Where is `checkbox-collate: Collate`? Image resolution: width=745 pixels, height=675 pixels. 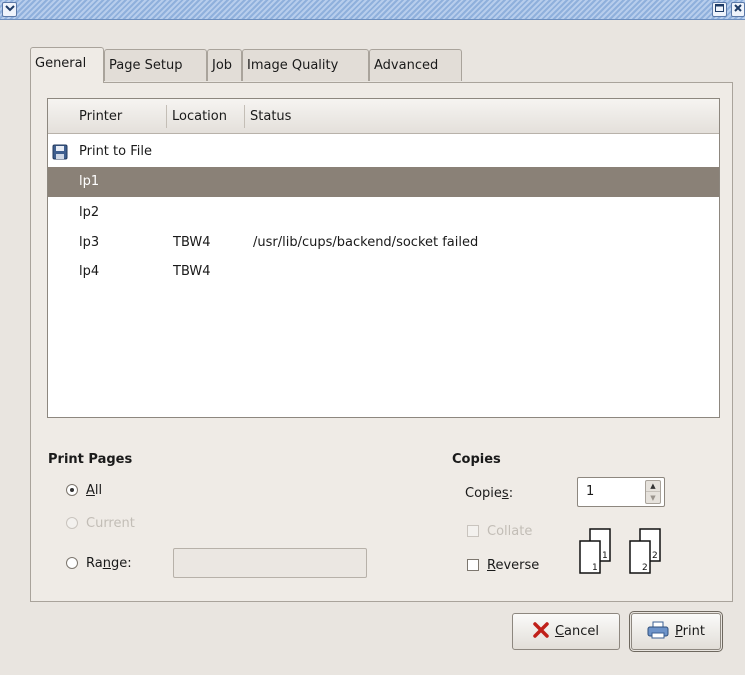 checkbox-collate: Collate is located at coordinates (499, 532).